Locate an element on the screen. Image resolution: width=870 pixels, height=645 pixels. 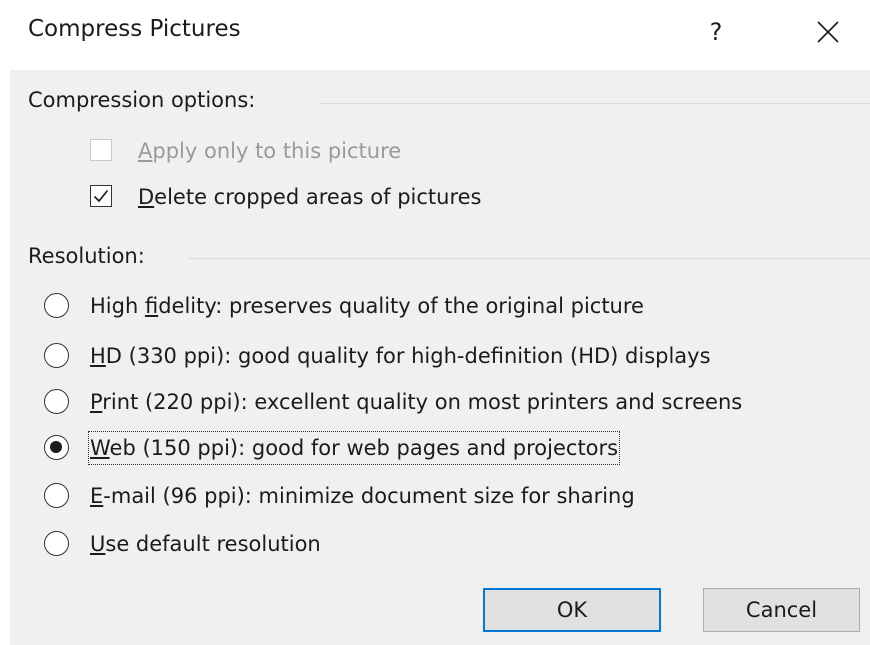
radio-print is located at coordinates (56, 401).